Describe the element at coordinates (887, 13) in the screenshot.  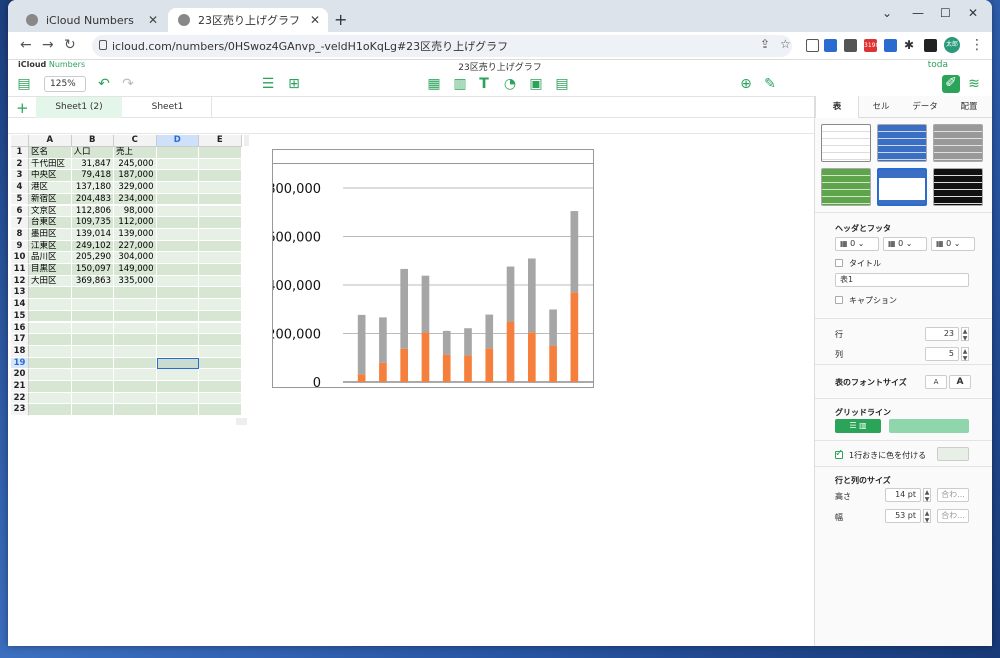
I see `tab-search-icon: ⌄` at that location.